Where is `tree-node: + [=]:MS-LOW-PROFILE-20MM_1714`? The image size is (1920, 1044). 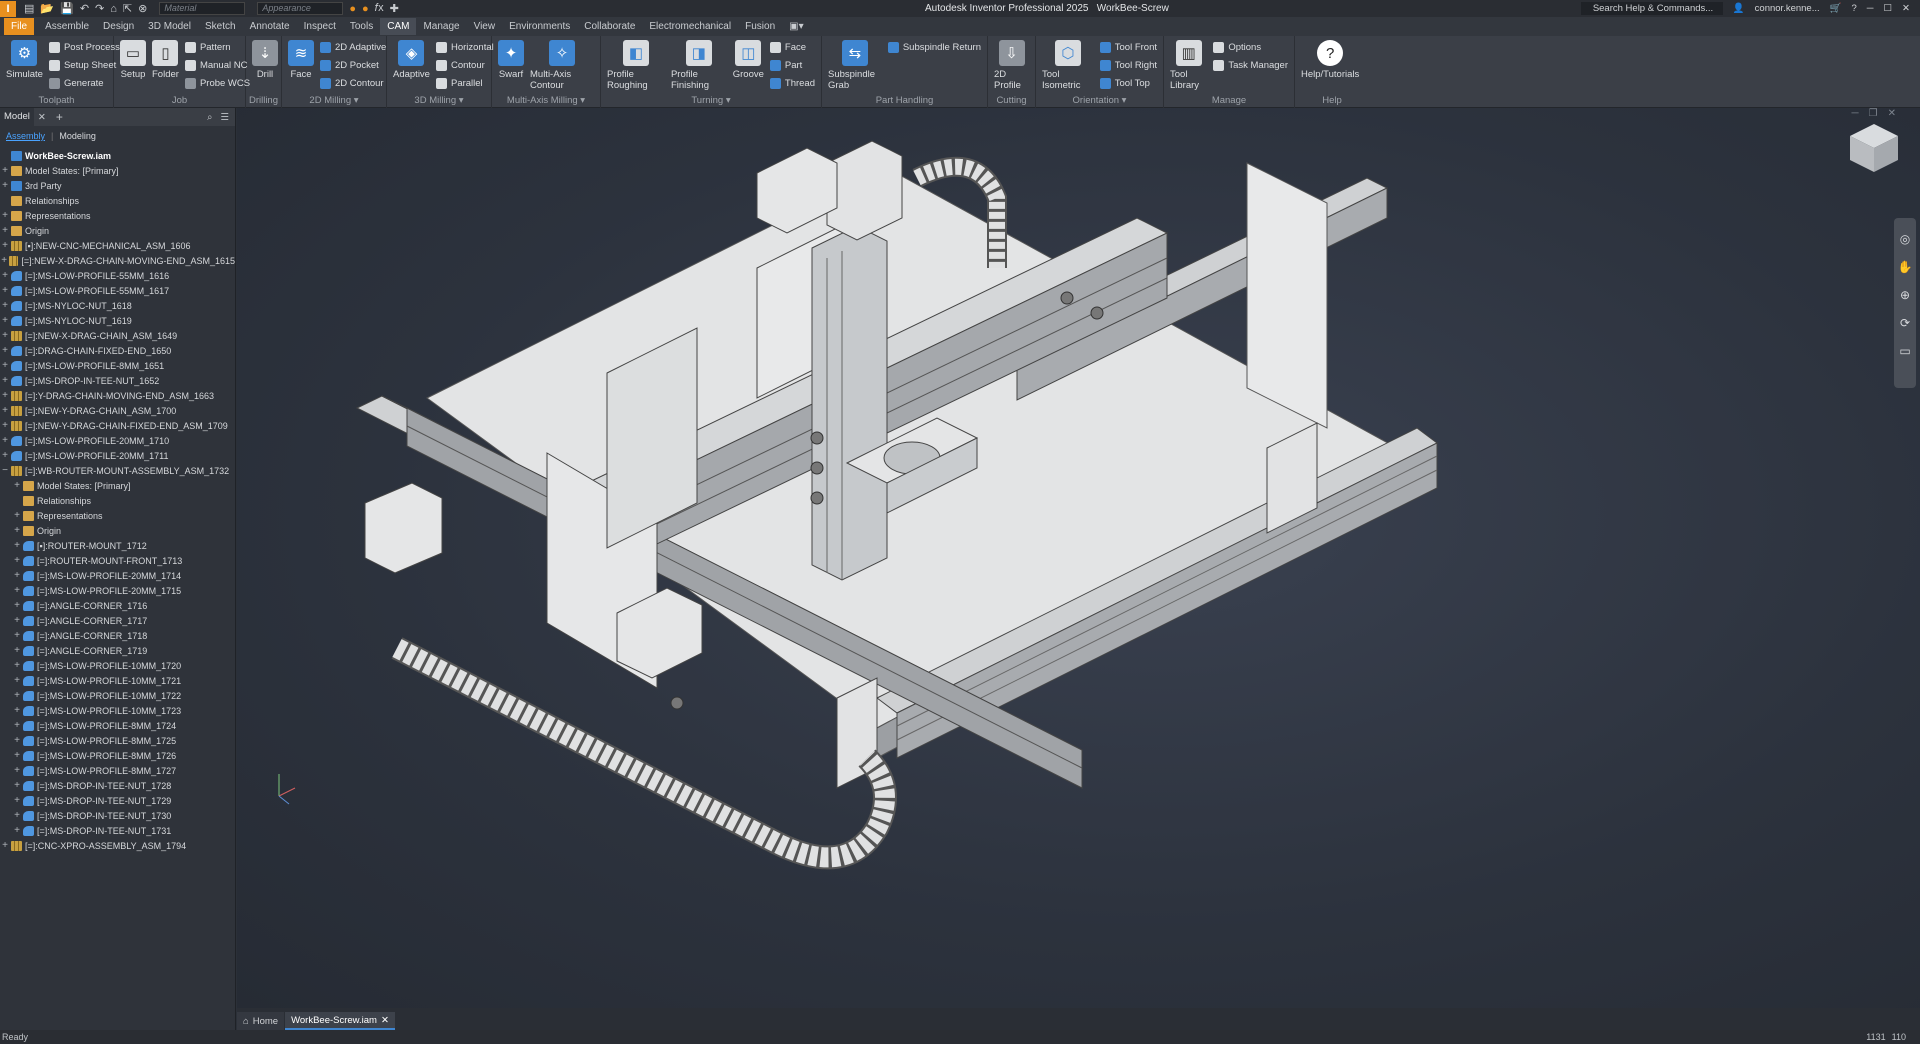
tree-node: + [=]:MS-LOW-PROFILE-20MM_1714 is located at coordinates (117, 575).